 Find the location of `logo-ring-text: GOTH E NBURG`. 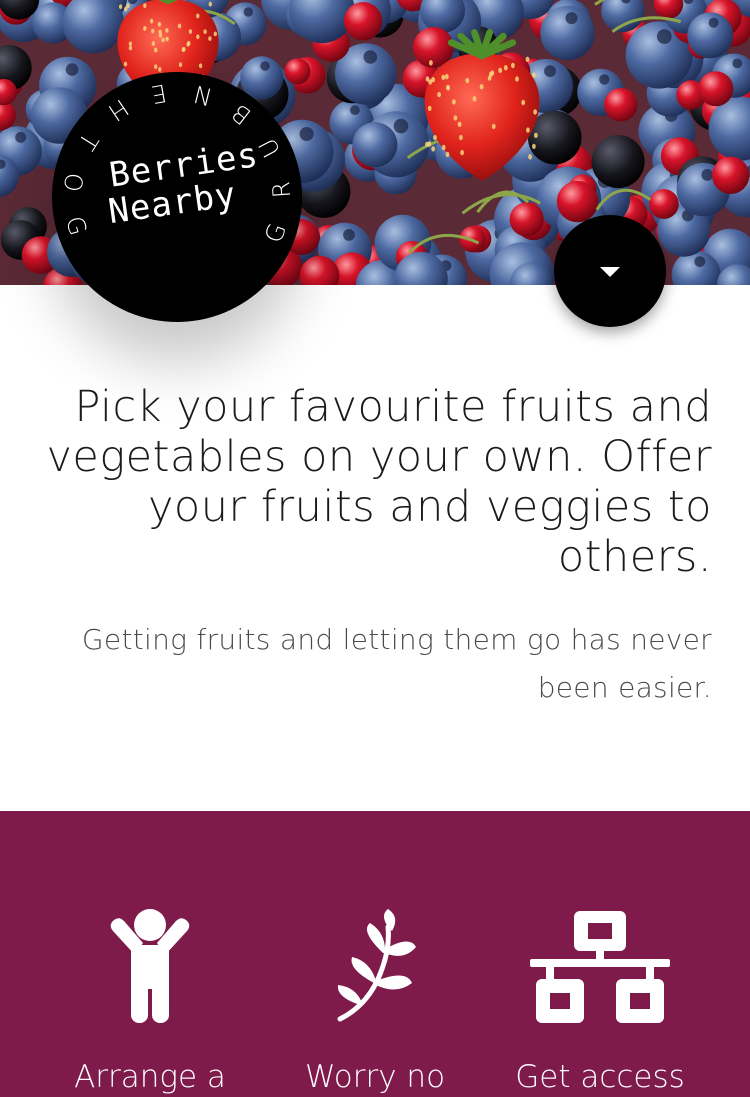

logo-ring-text: GOTH E NBURG is located at coordinates (177, 162).